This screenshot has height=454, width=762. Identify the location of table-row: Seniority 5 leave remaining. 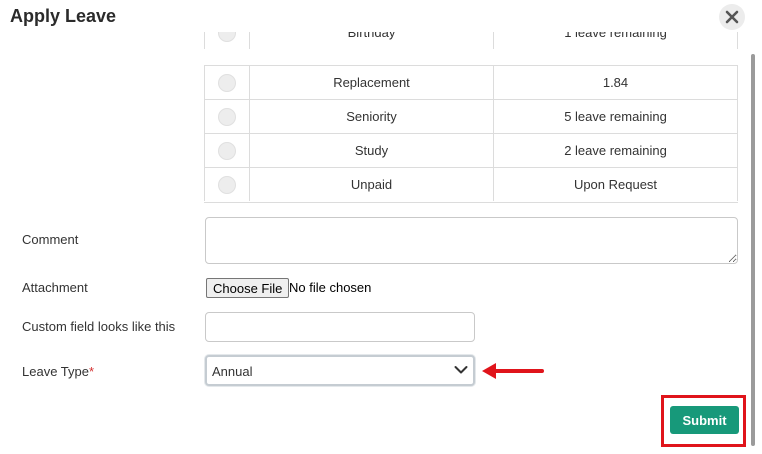
(471, 116).